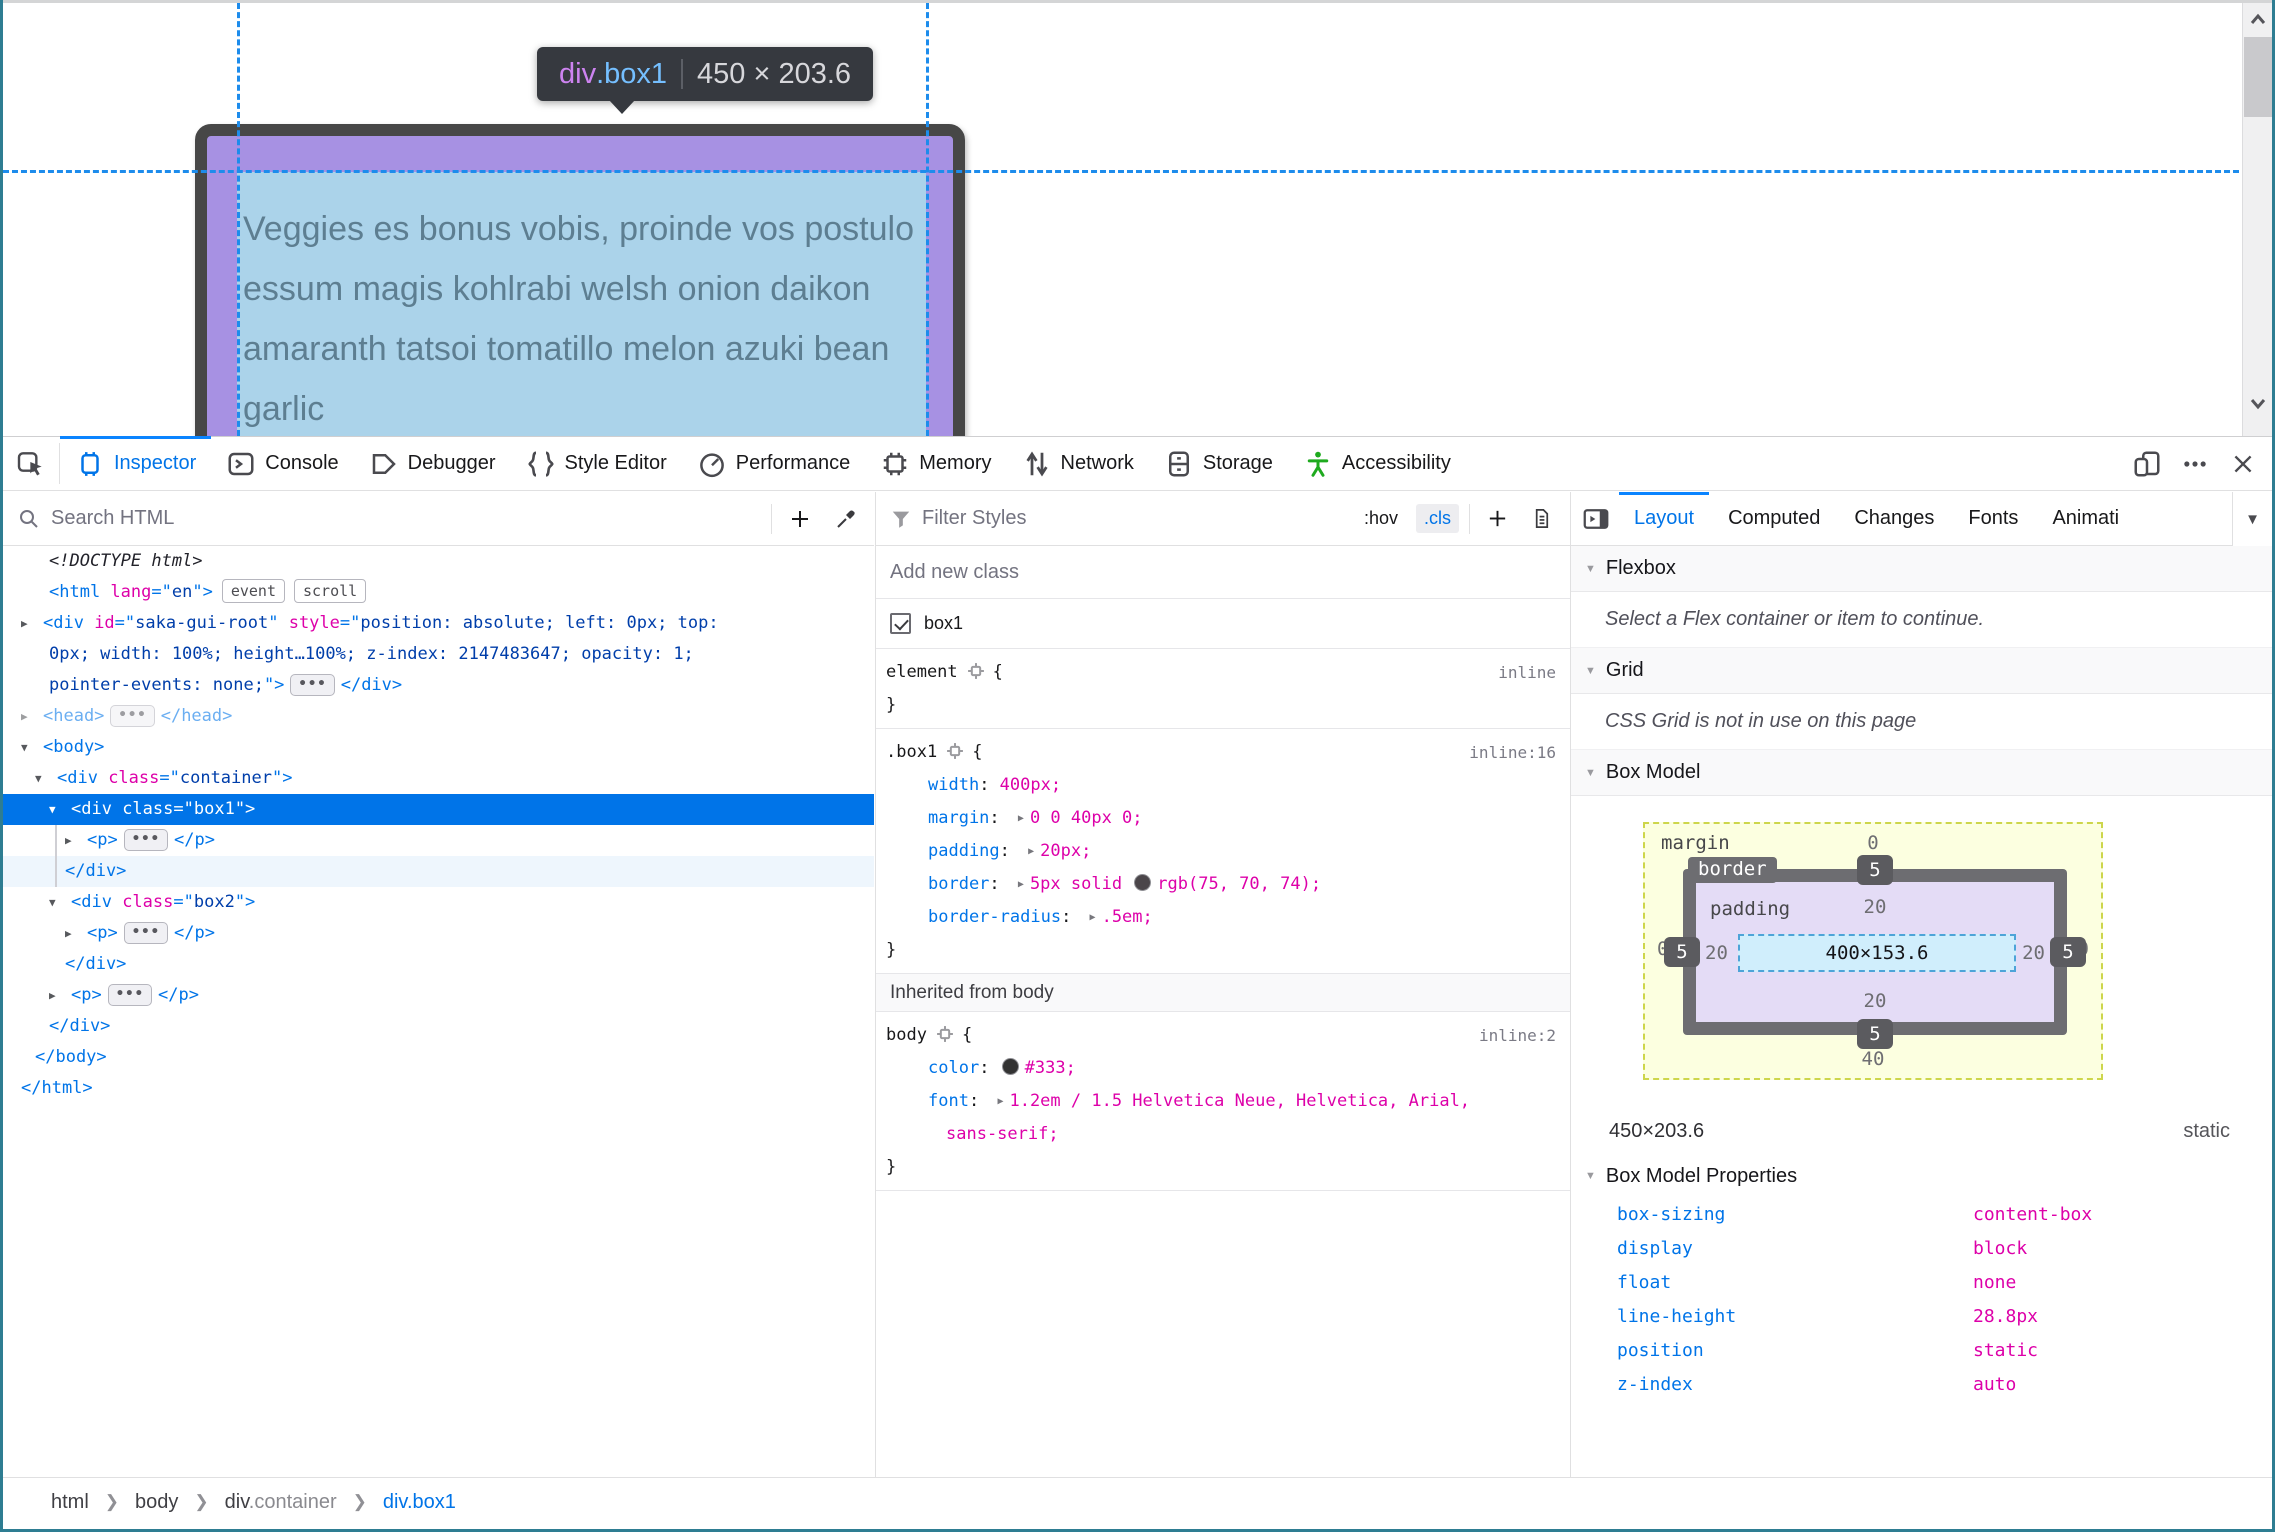  What do you see at coordinates (1223, 572) in the screenshot?
I see `add-class-input: Add new class` at bounding box center [1223, 572].